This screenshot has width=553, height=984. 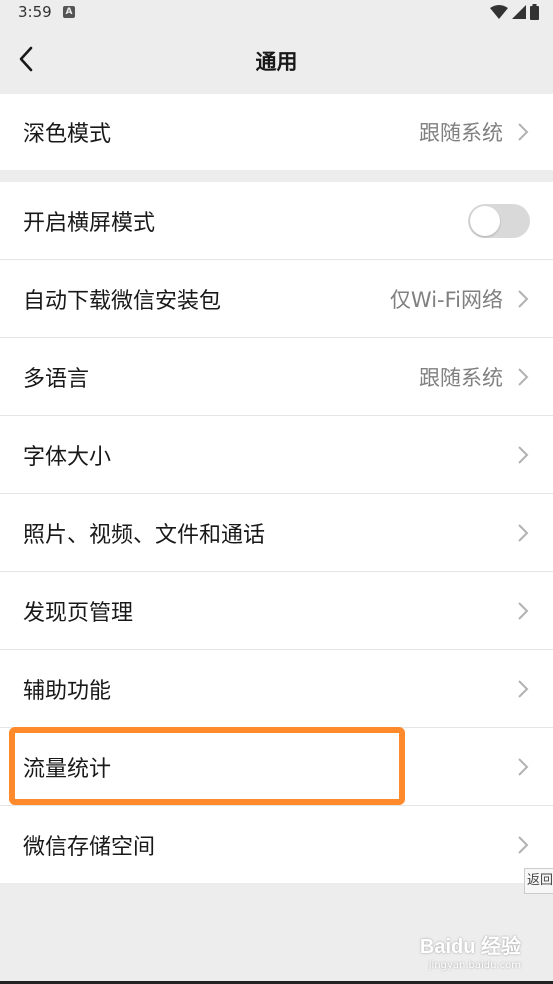 I want to click on watermark: Baidu 经验 jingyan.baidu.com, so click(x=470, y=950).